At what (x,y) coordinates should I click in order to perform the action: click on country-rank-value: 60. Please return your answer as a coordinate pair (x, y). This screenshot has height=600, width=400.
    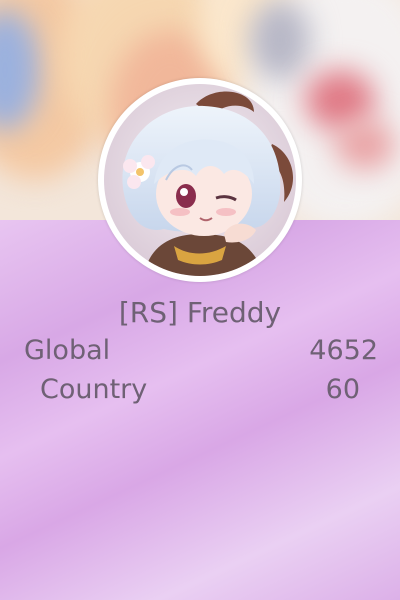
    Looking at the image, I should click on (342, 389).